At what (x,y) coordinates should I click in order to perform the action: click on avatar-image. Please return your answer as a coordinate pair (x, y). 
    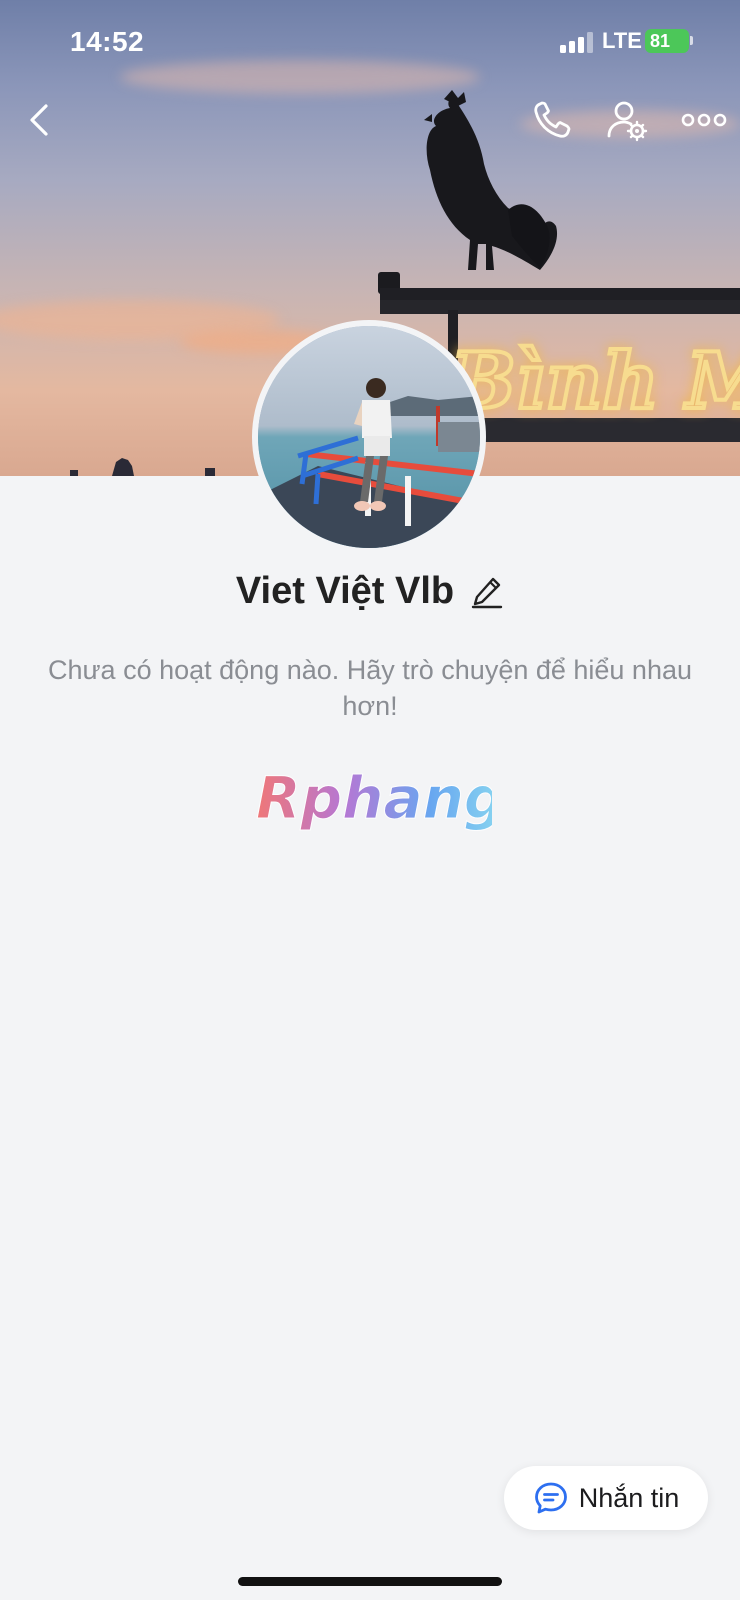
    Looking at the image, I should click on (369, 437).